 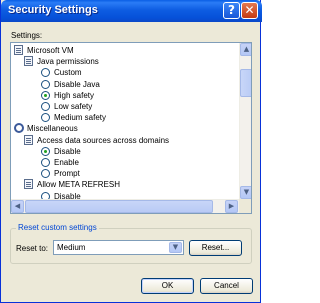 I want to click on tree-item-label: Medium safety, so click(x=80, y=118).